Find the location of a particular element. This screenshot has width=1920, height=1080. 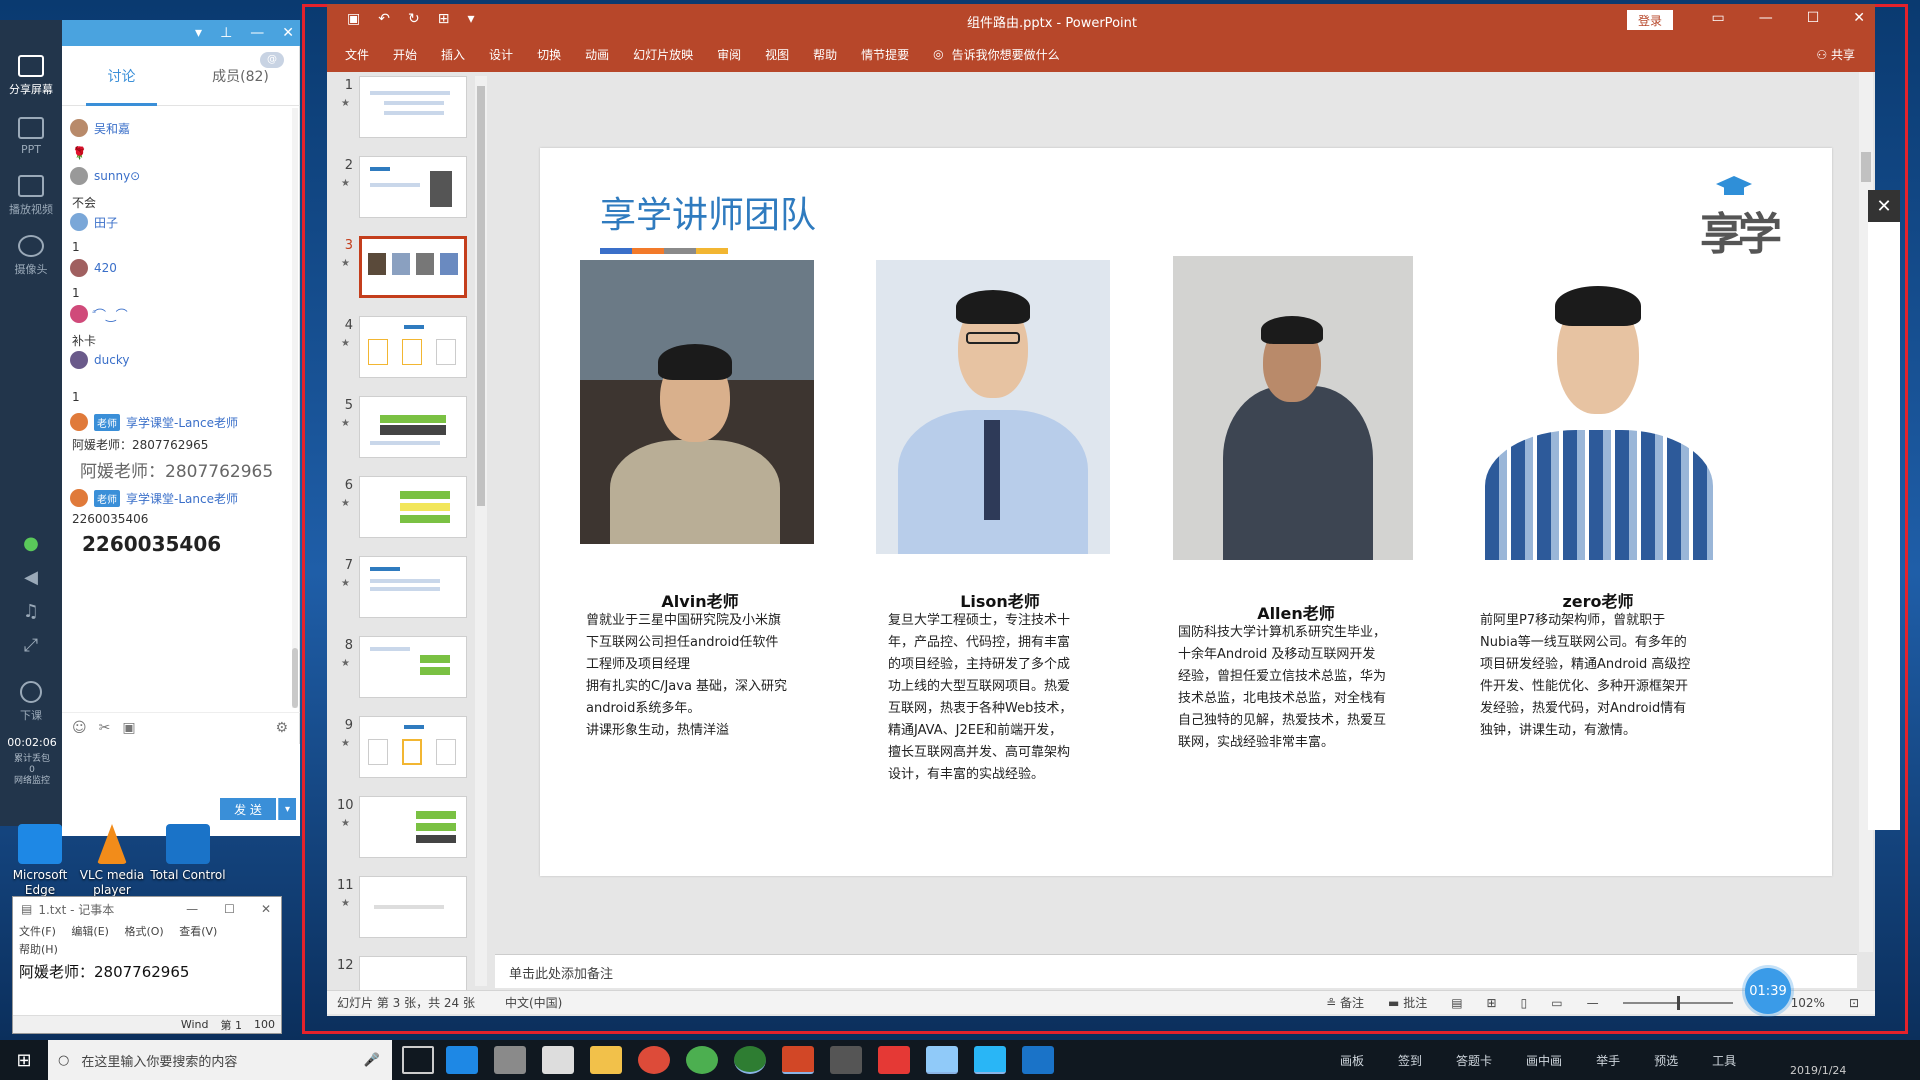

tab-file: 文件 is located at coordinates (357, 54).